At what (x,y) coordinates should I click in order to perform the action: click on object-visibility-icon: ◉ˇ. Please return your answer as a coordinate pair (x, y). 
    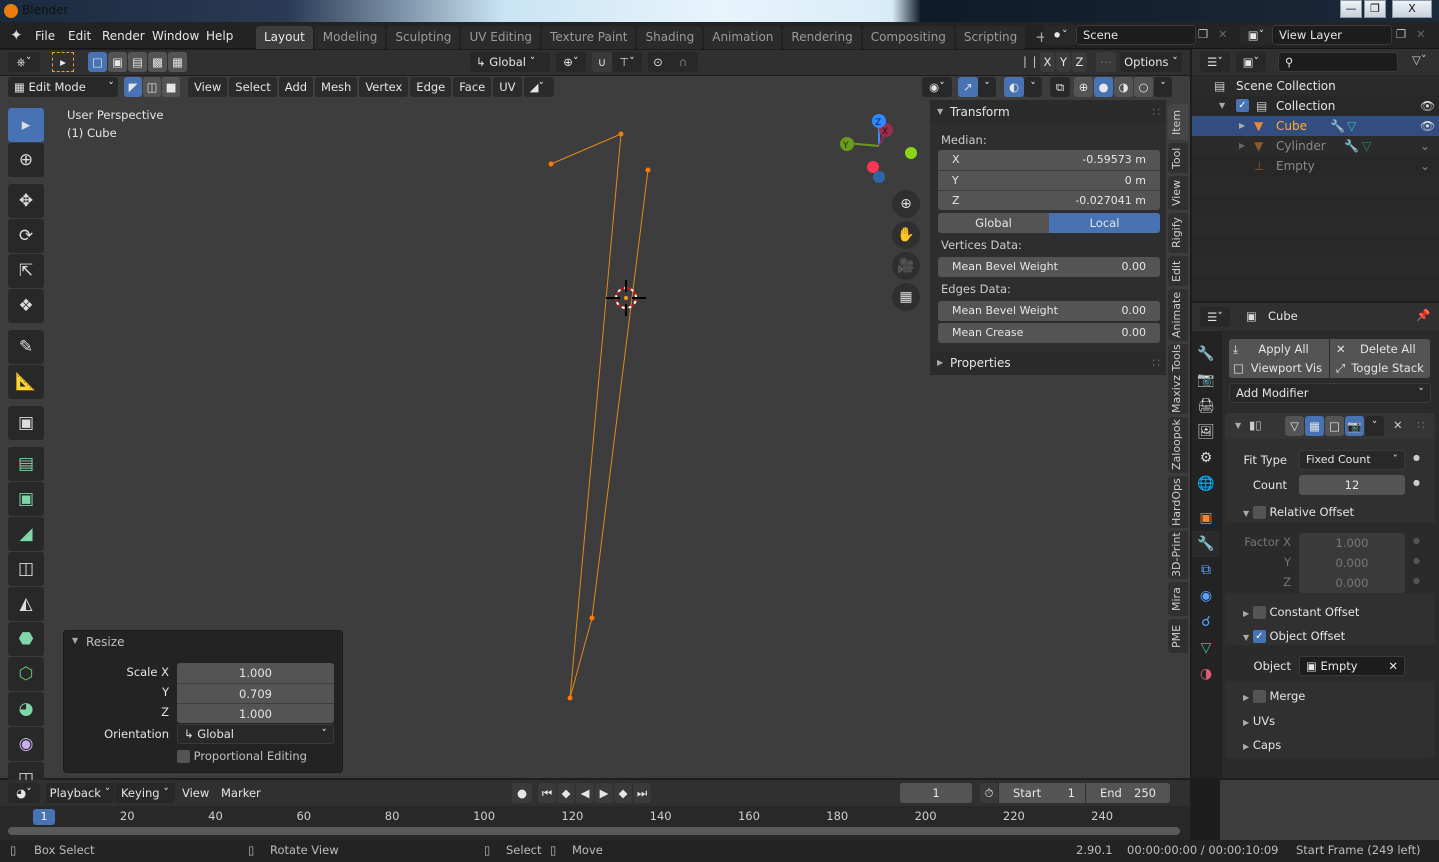
    Looking at the image, I should click on (937, 87).